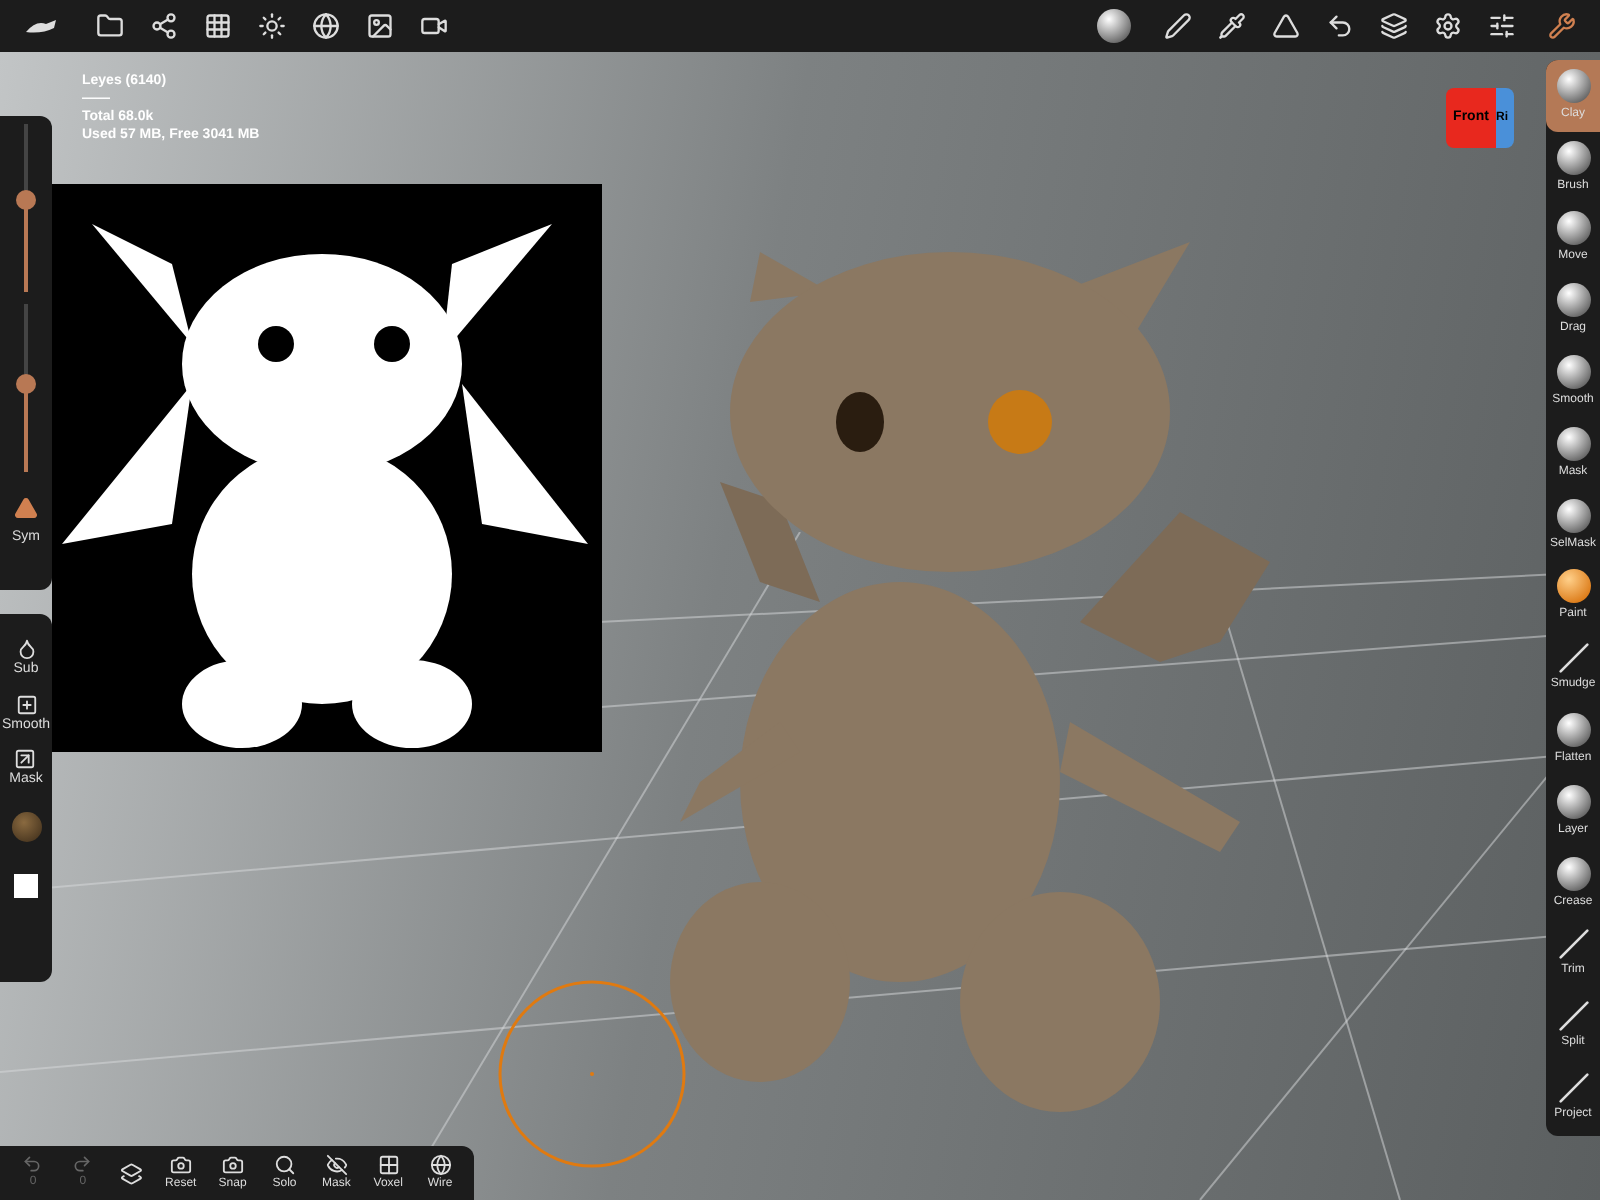 The width and height of the screenshot is (1600, 1200). Describe the element at coordinates (26, 885) in the screenshot. I see `color-swatch` at that location.